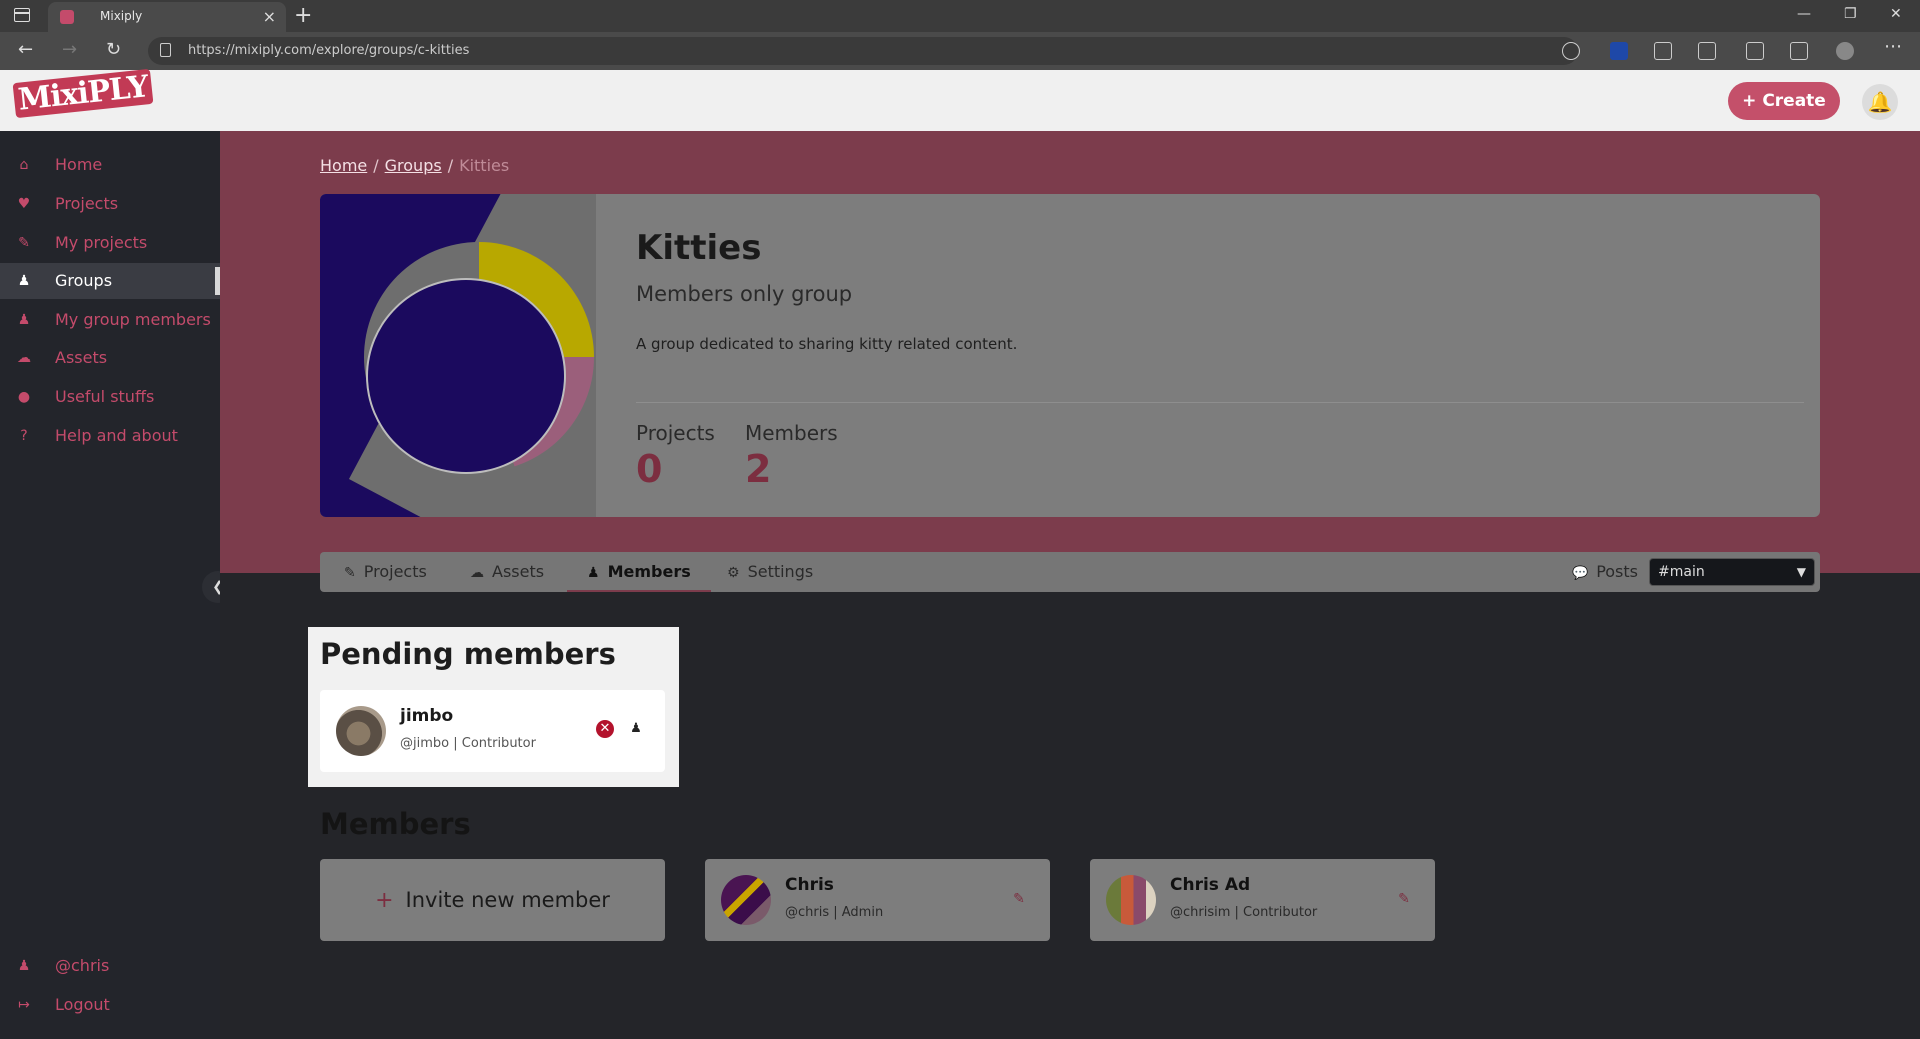  What do you see at coordinates (25, 49) in the screenshot?
I see `back-icon: ←` at bounding box center [25, 49].